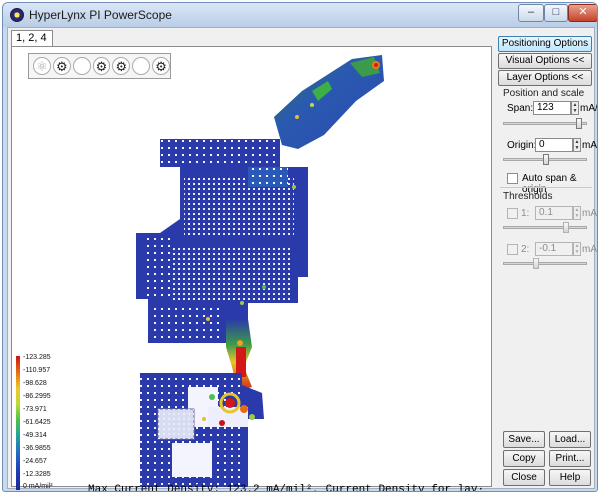 This screenshot has width=600, height=497. Describe the element at coordinates (100, 15) in the screenshot. I see `window-title: HyperLynx PI PowerScope` at that location.